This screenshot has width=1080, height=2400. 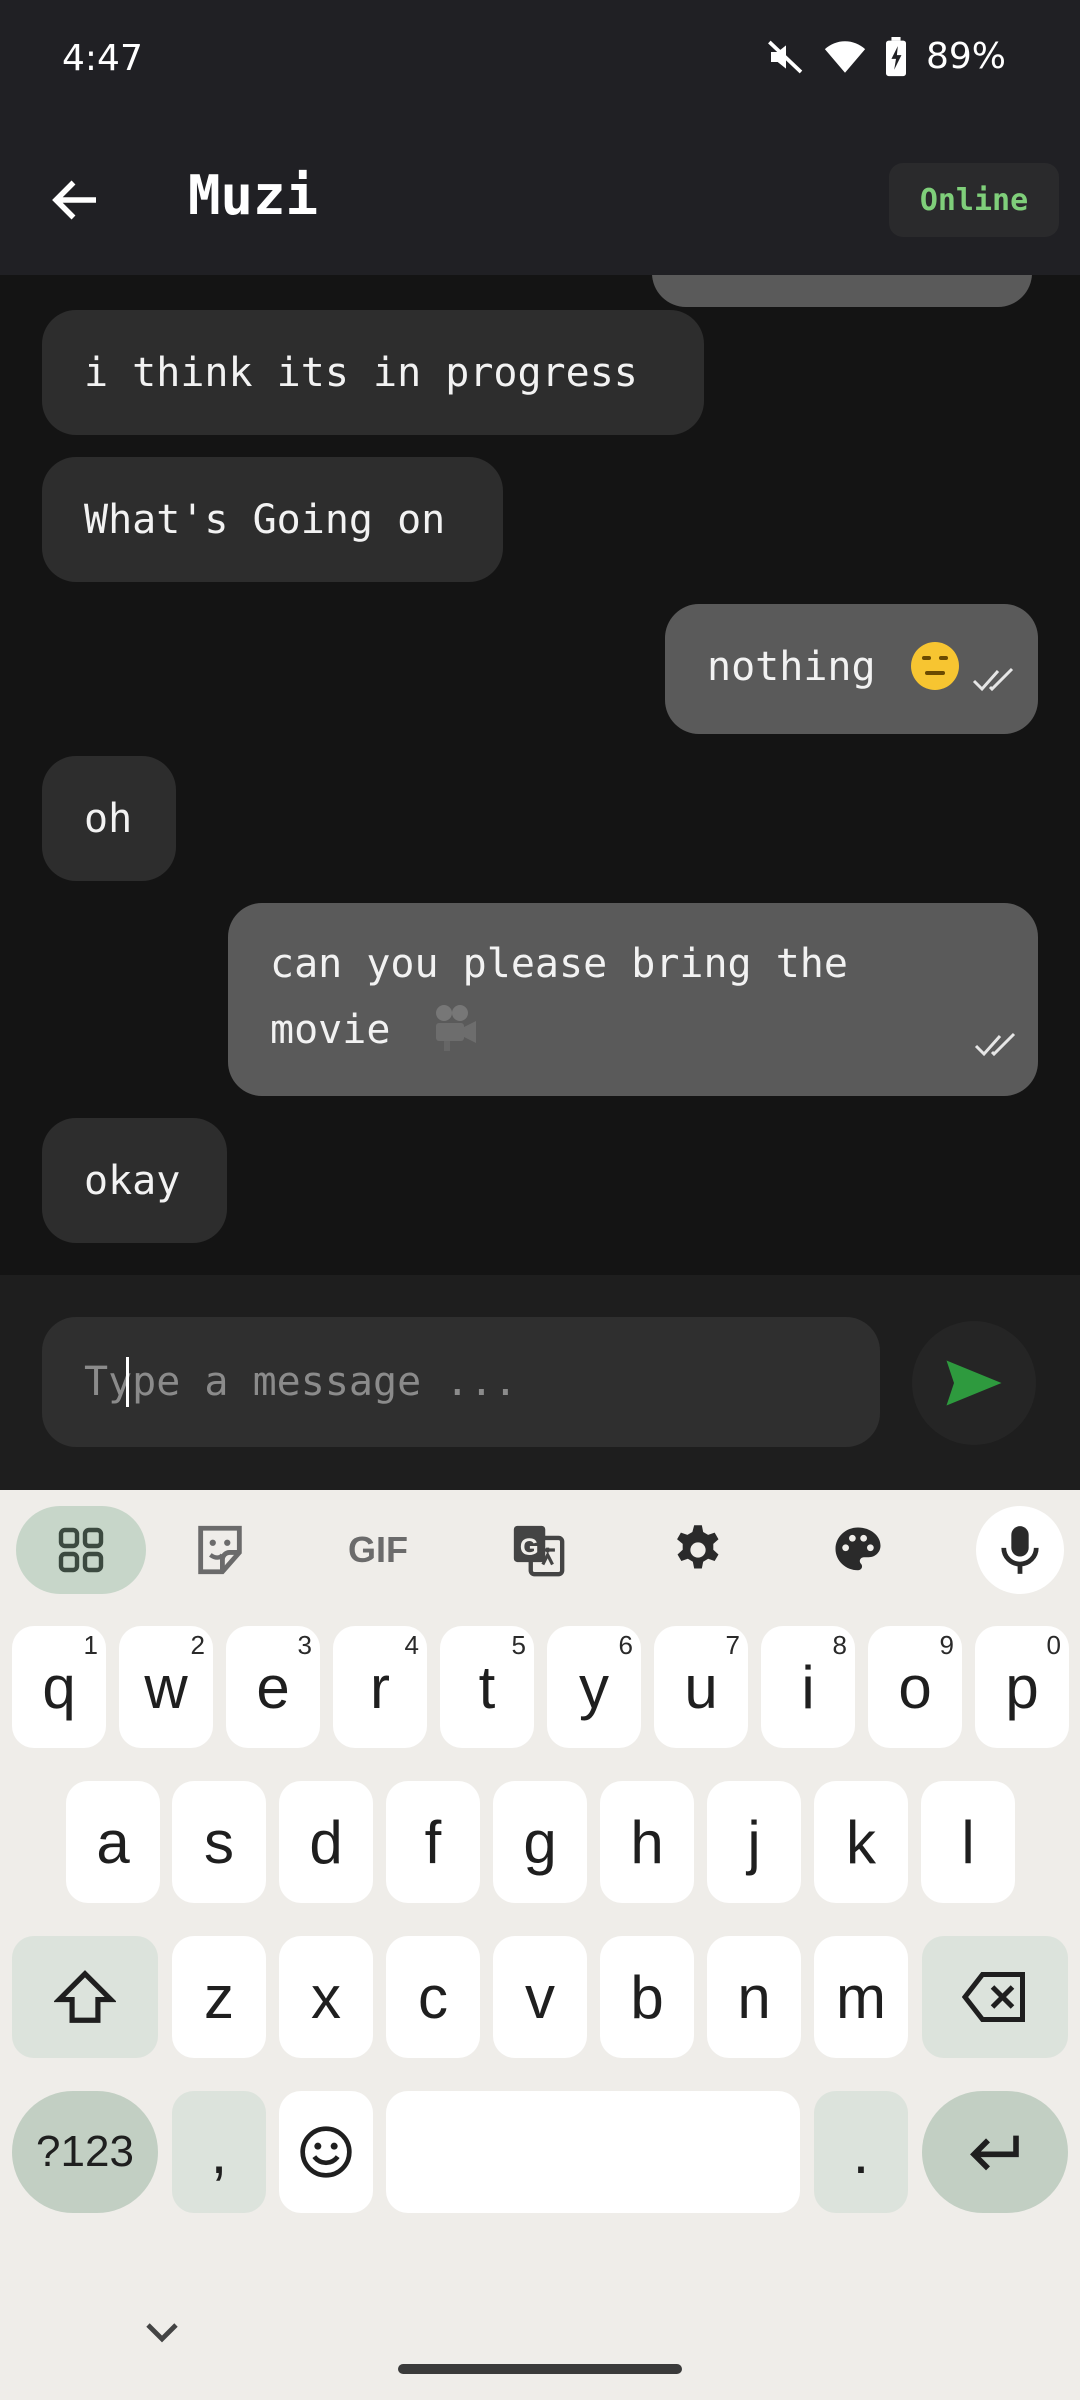 I want to click on gear-icon, so click(x=698, y=1547).